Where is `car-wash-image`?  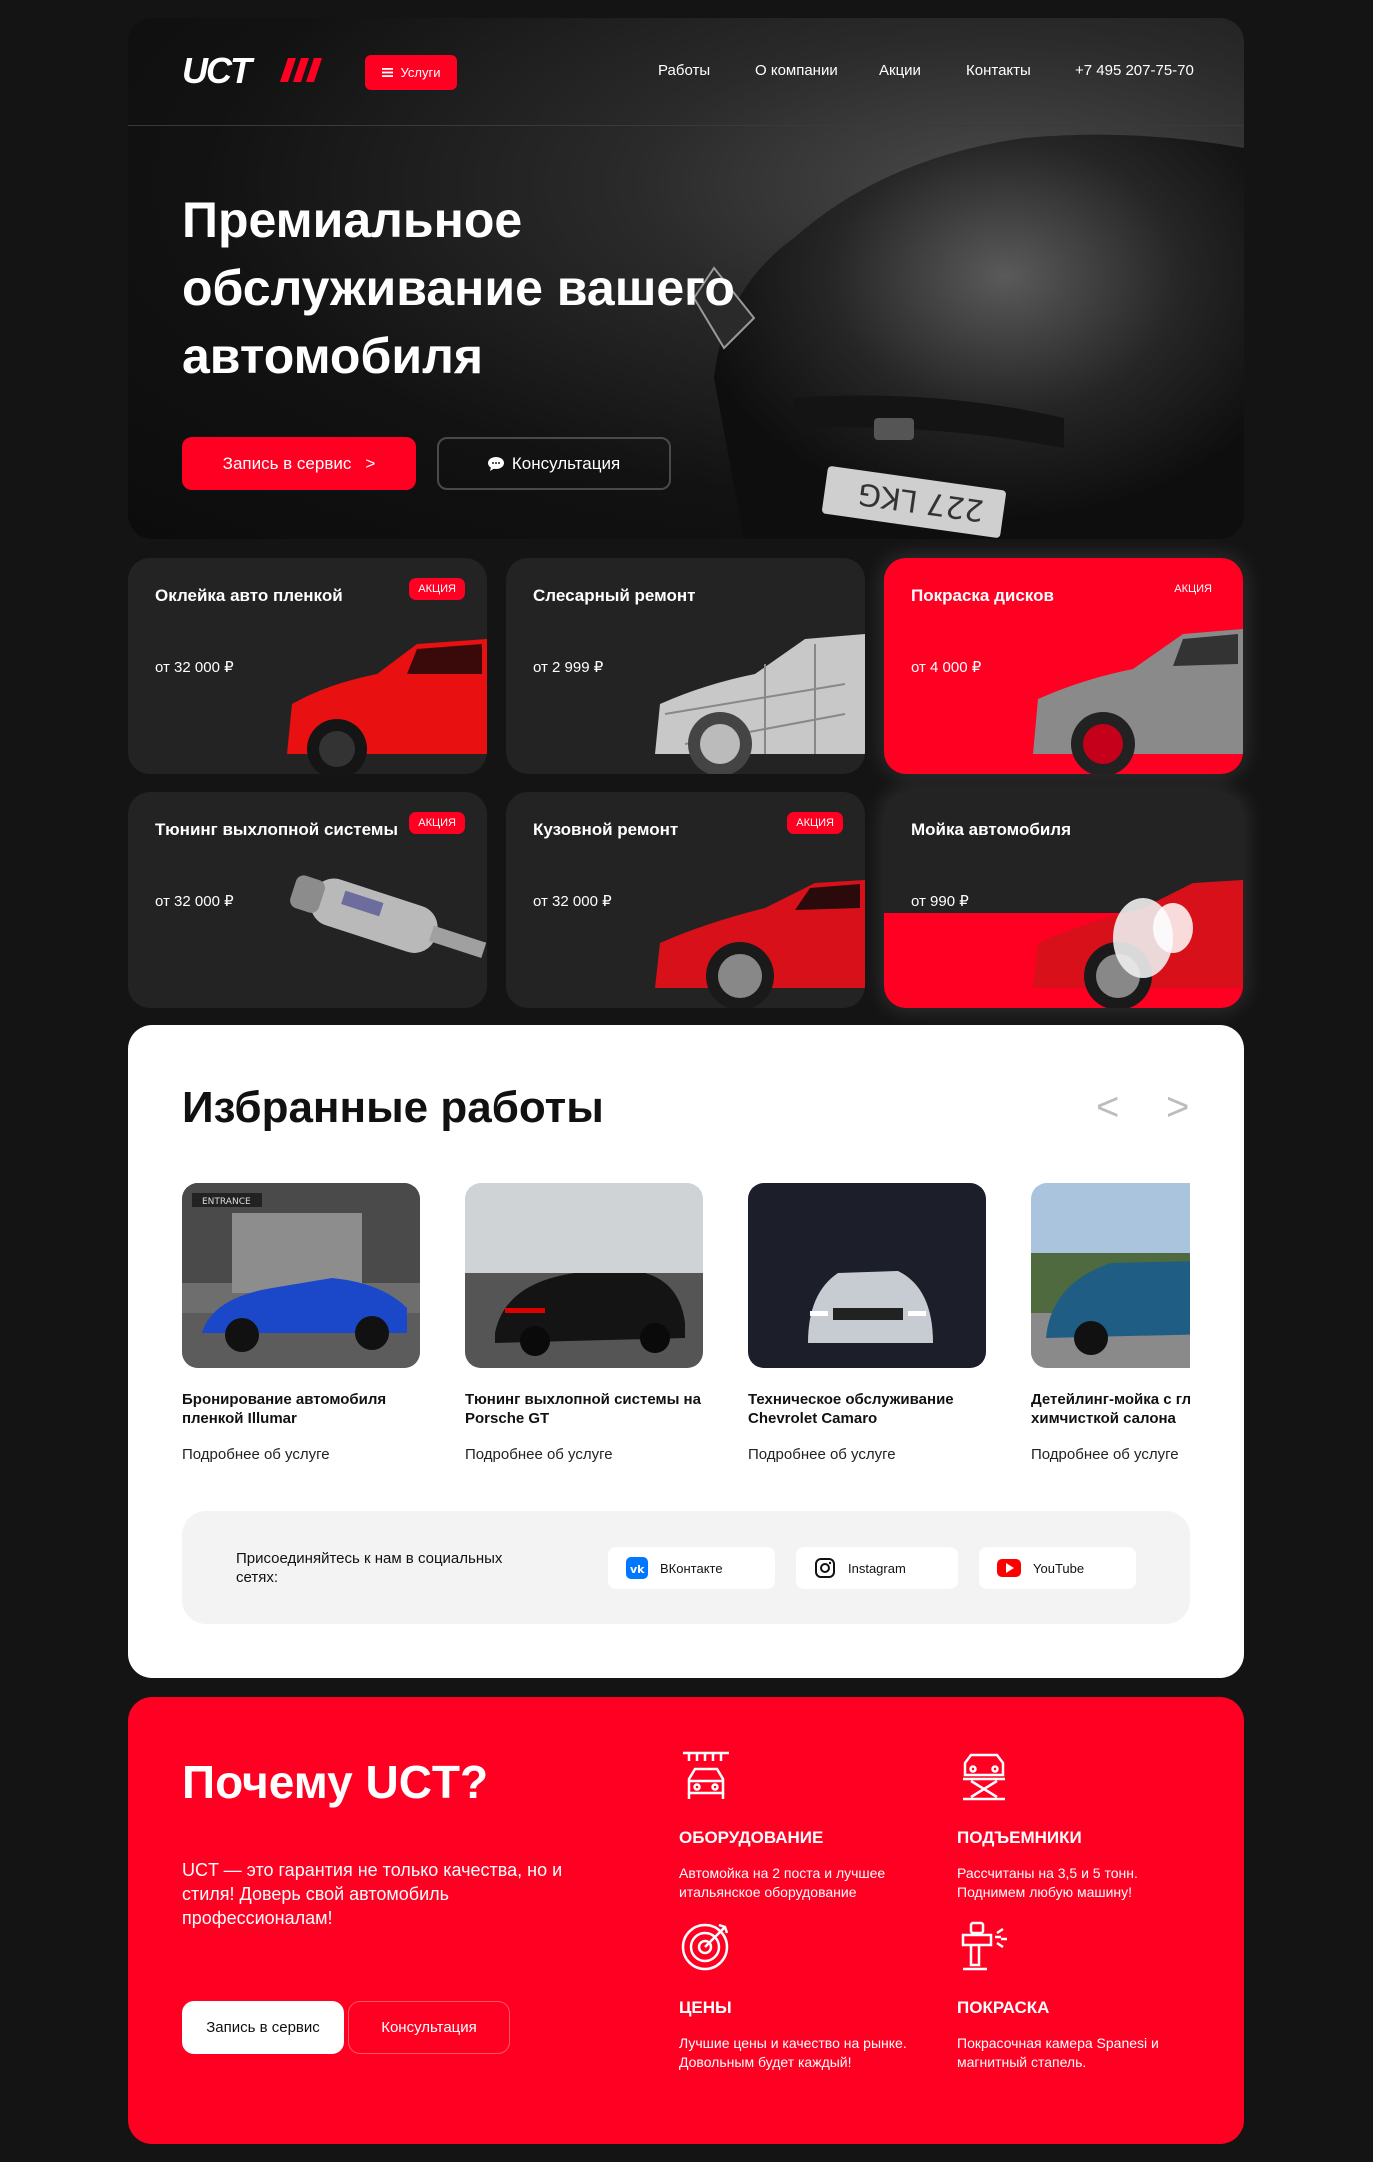 car-wash-image is located at coordinates (1138, 944).